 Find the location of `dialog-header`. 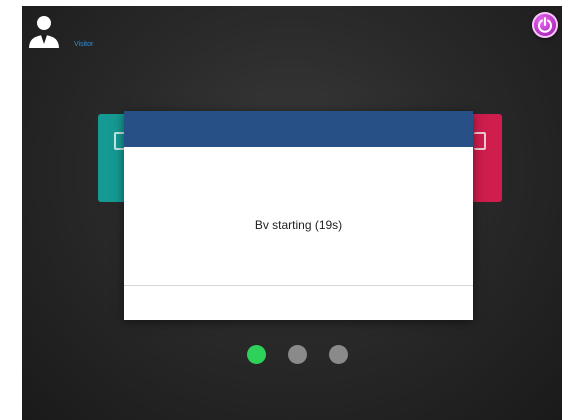

dialog-header is located at coordinates (298, 129).